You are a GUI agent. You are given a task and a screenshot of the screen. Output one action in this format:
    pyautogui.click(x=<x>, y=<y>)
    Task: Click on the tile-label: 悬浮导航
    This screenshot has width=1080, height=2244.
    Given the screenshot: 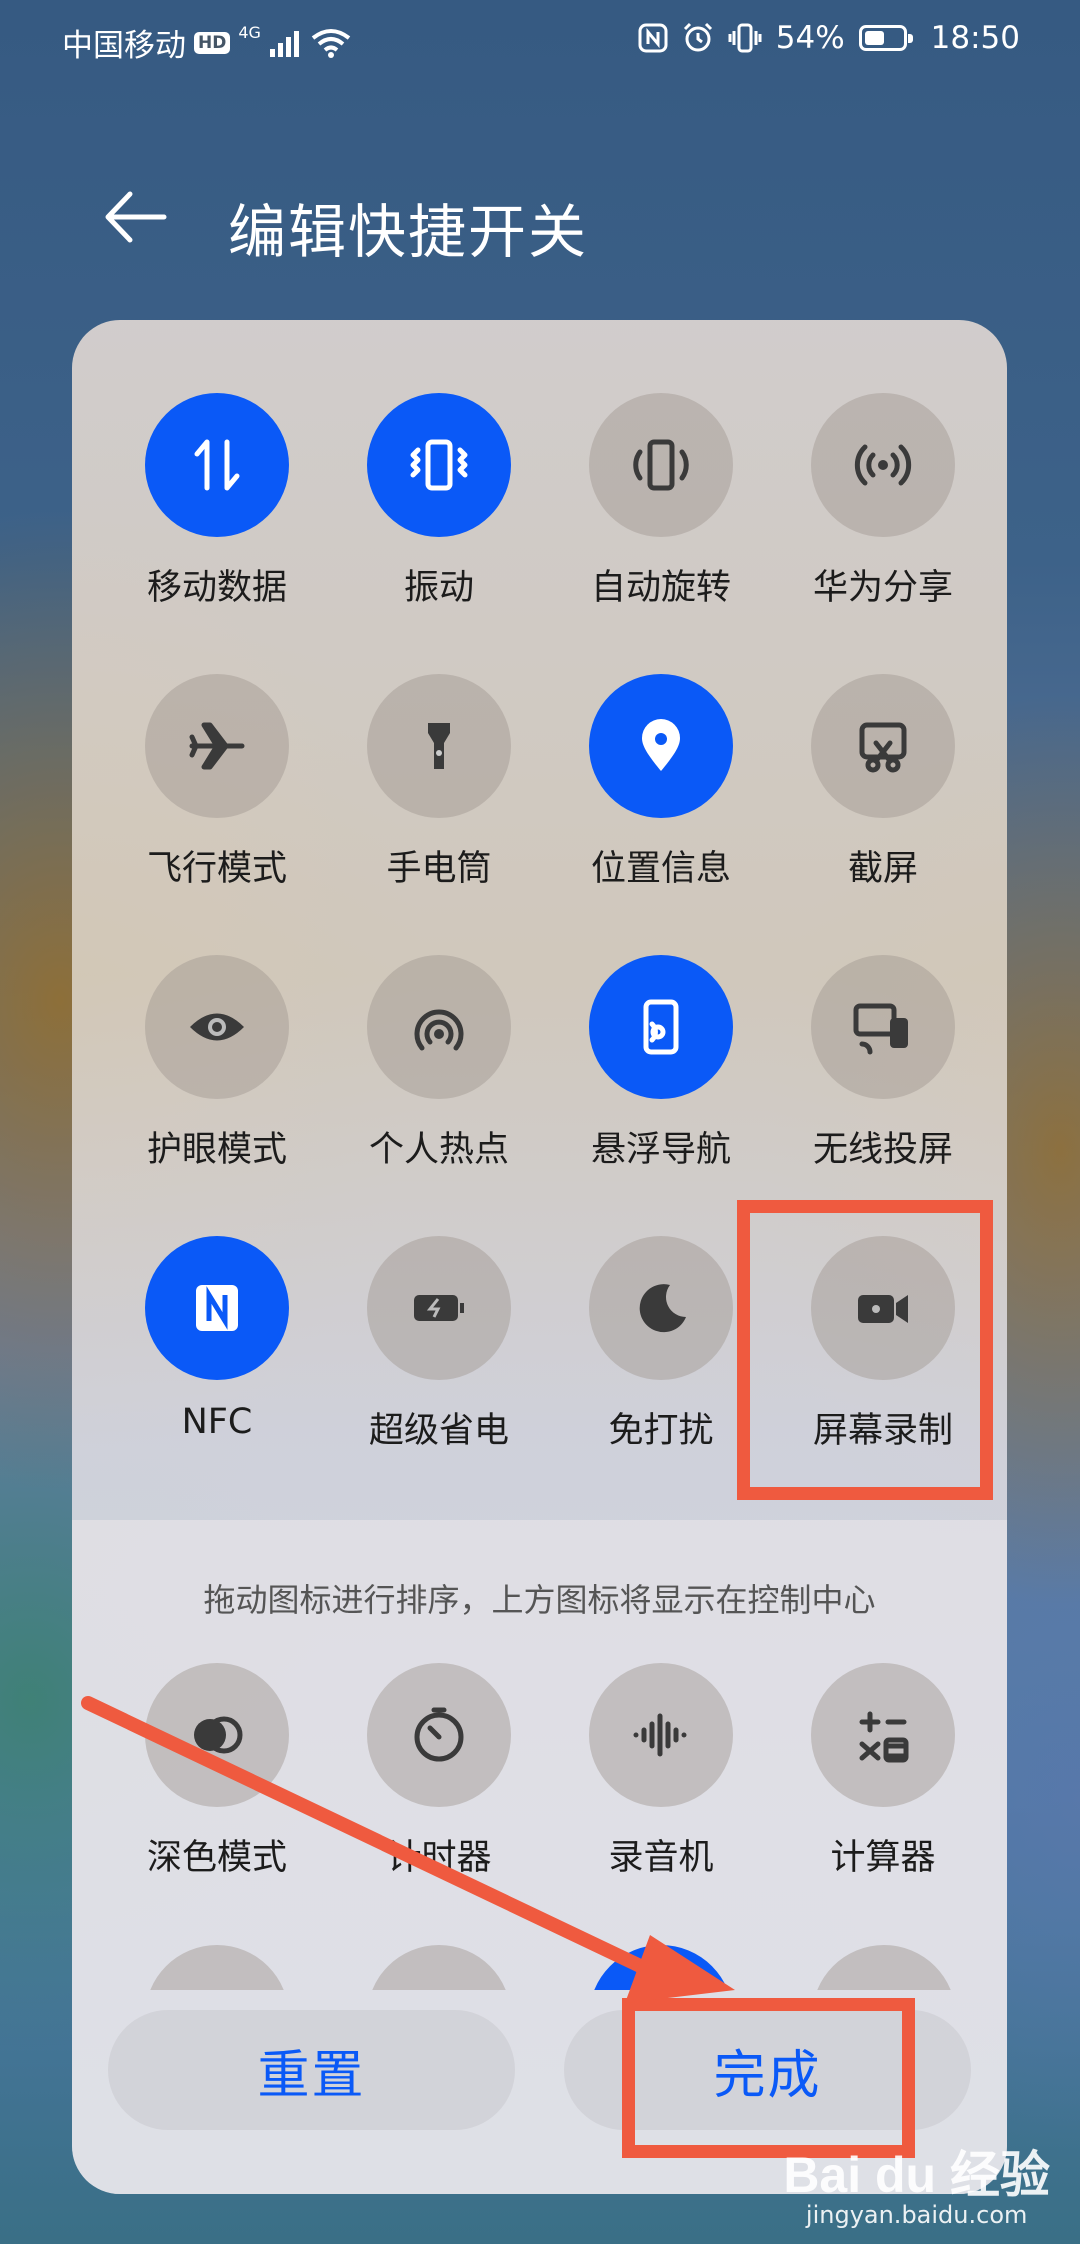 What is the action you would take?
    pyautogui.click(x=660, y=1150)
    